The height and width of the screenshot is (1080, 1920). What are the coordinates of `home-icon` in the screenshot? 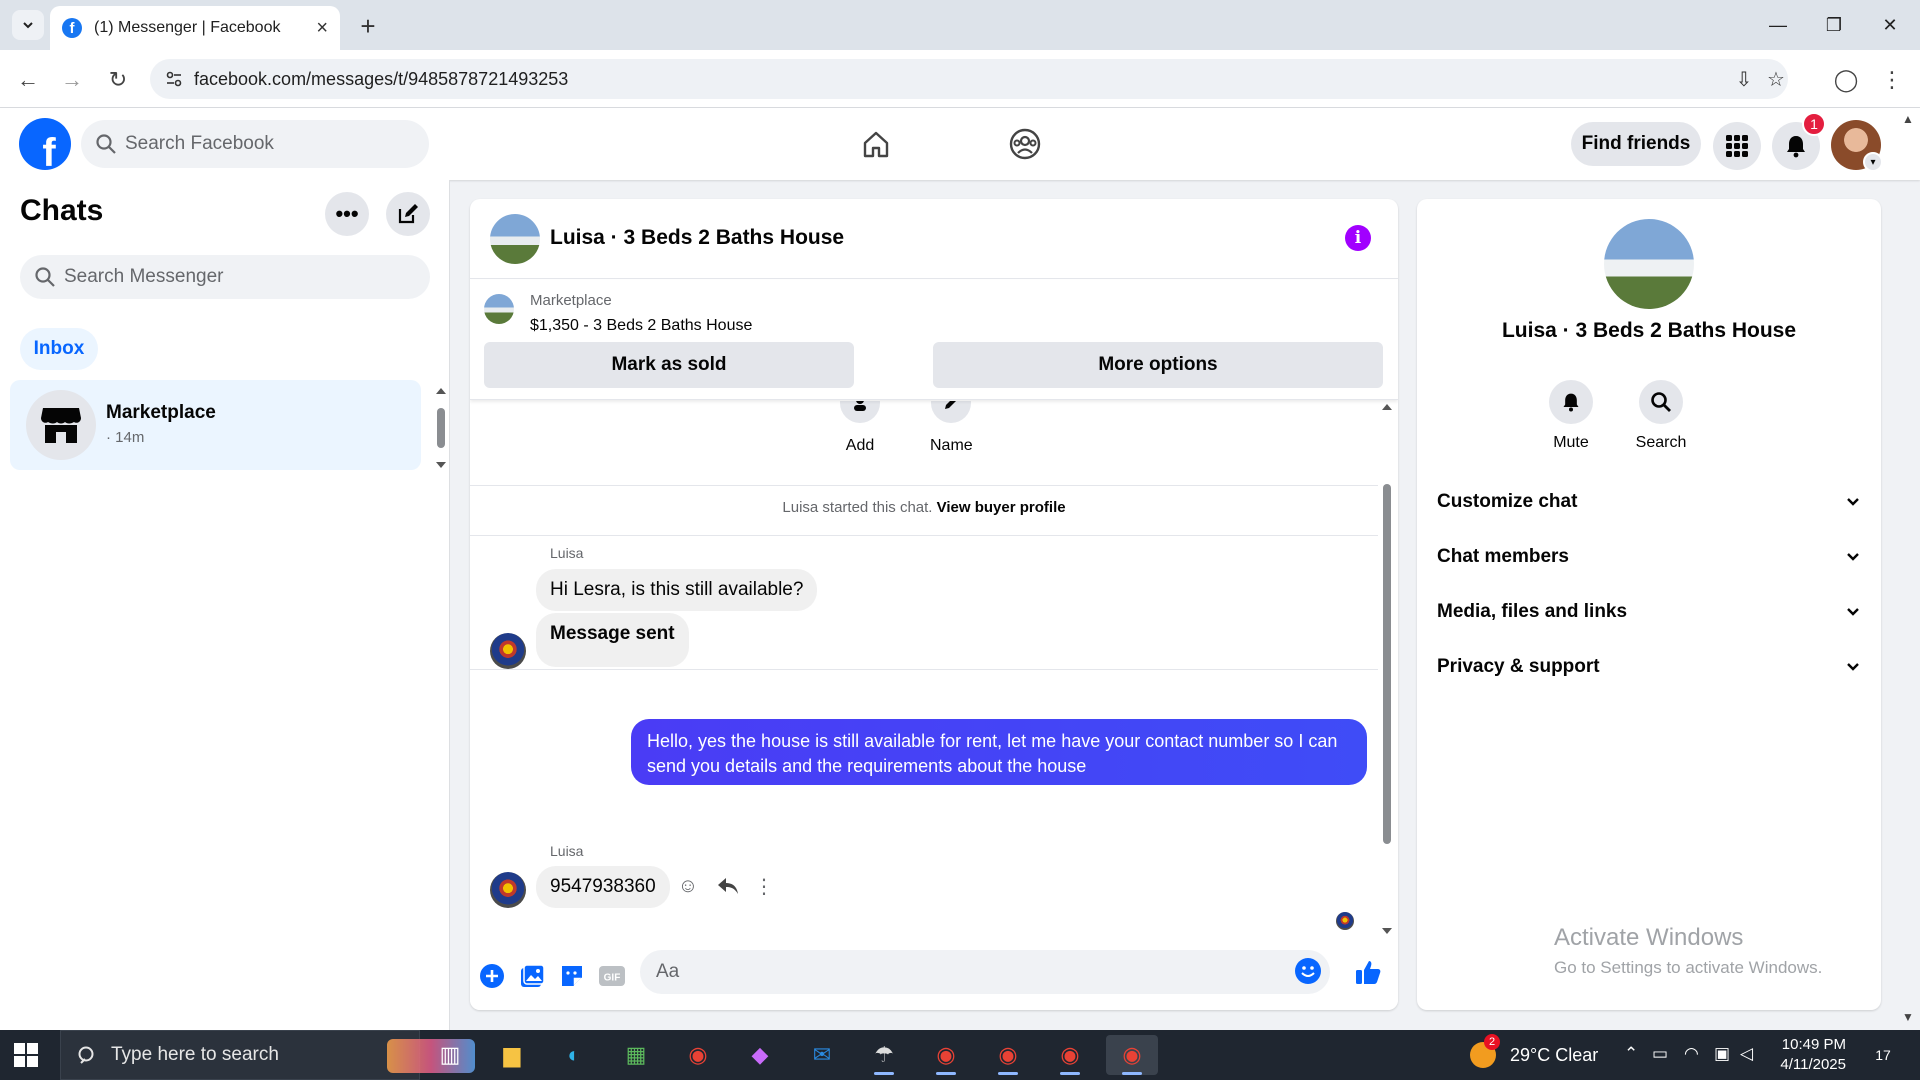 It's located at (876, 144).